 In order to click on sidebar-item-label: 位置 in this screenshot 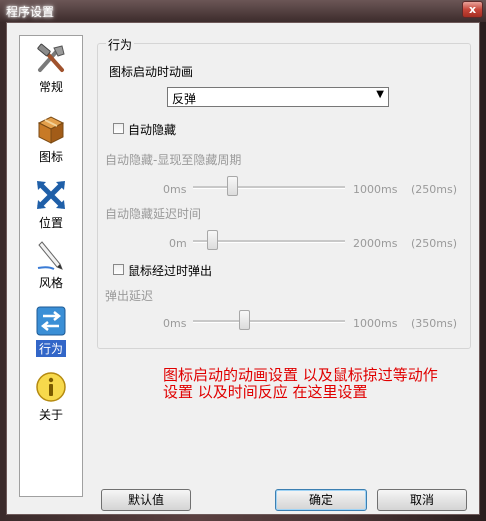, I will do `click(50, 223)`.